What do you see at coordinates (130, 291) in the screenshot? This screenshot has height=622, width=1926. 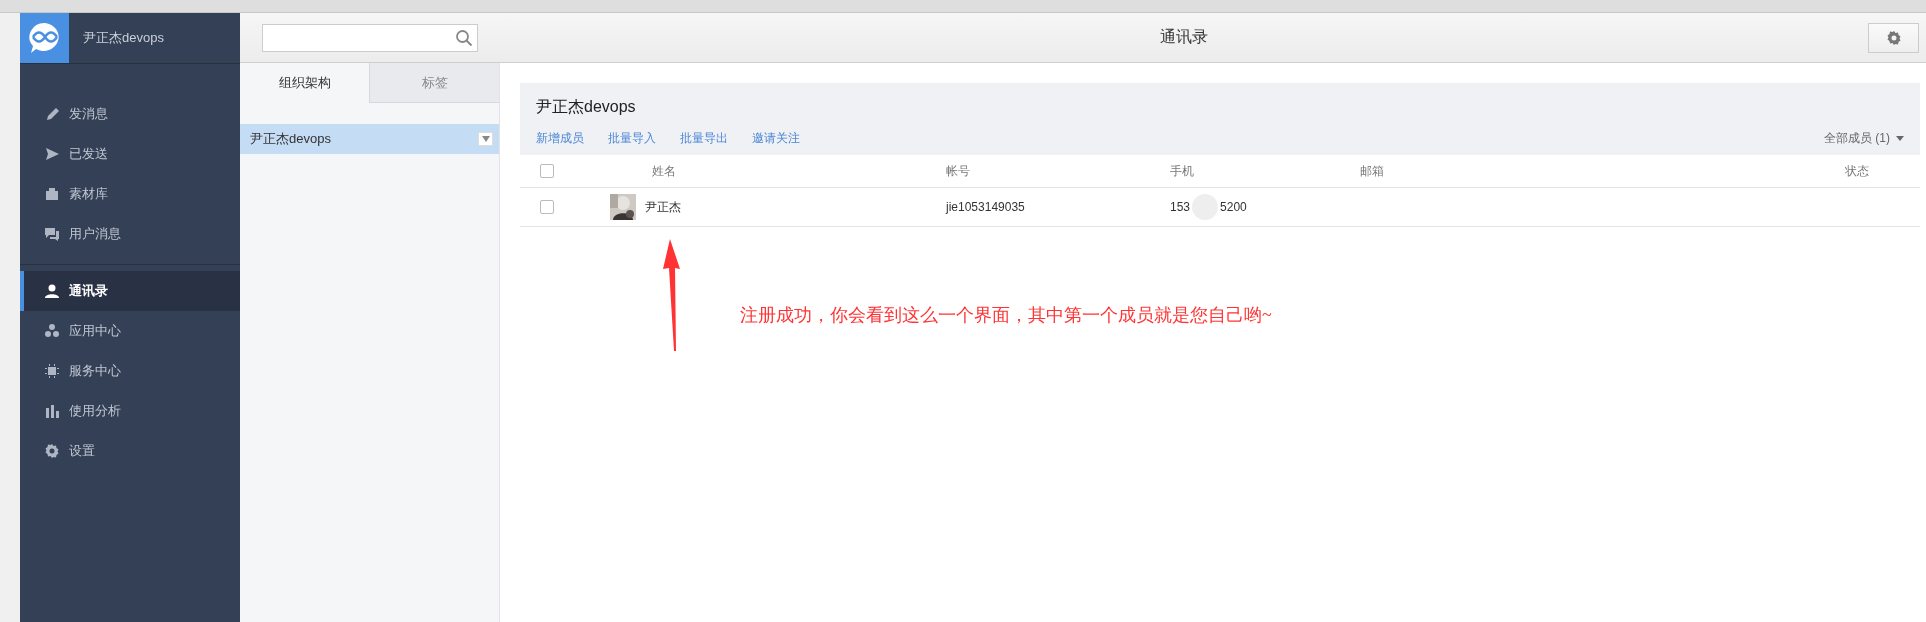 I see `nav-item: 通讯录` at bounding box center [130, 291].